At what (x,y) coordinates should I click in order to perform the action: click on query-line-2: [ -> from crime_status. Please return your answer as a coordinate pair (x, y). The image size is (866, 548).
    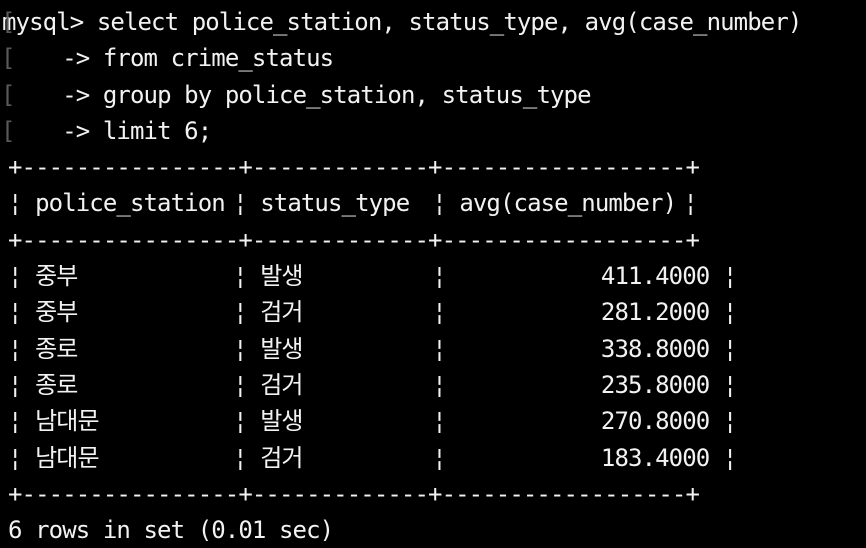
    Looking at the image, I should click on (433, 58).